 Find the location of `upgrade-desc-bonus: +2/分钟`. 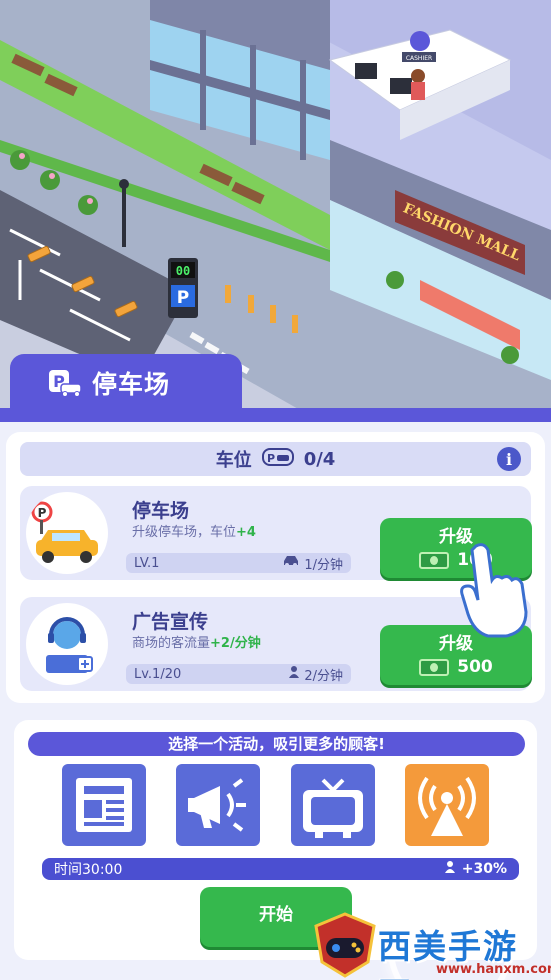

upgrade-desc-bonus: +2/分钟 is located at coordinates (235, 643).